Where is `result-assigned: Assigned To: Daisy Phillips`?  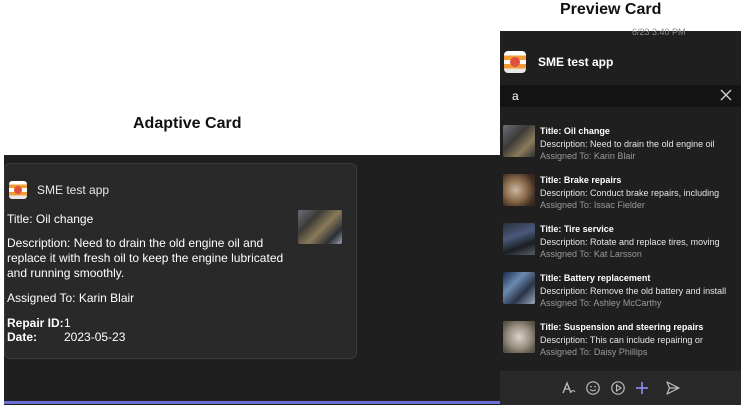 result-assigned: Assigned To: Daisy Phillips is located at coordinates (594, 352).